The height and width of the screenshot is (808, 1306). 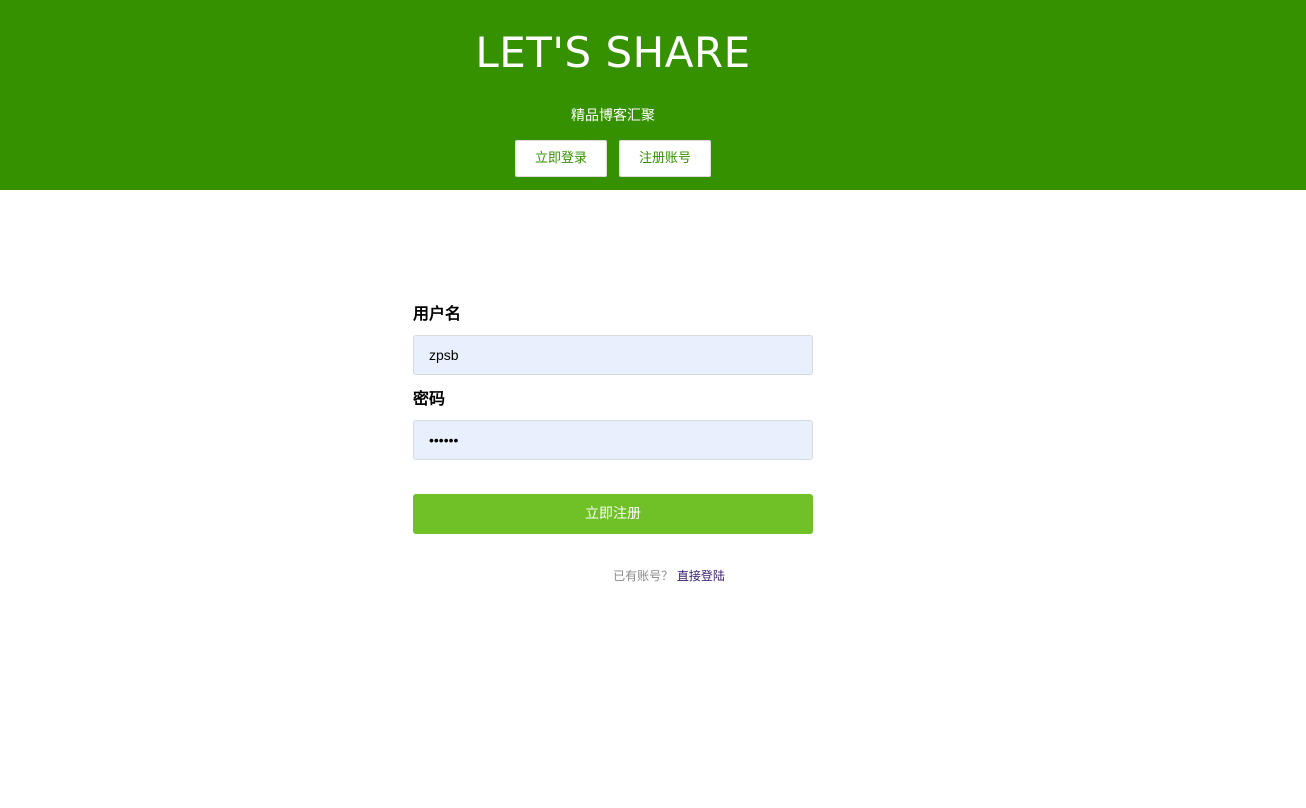 I want to click on site-title: LET'S SHARE, so click(x=613, y=52).